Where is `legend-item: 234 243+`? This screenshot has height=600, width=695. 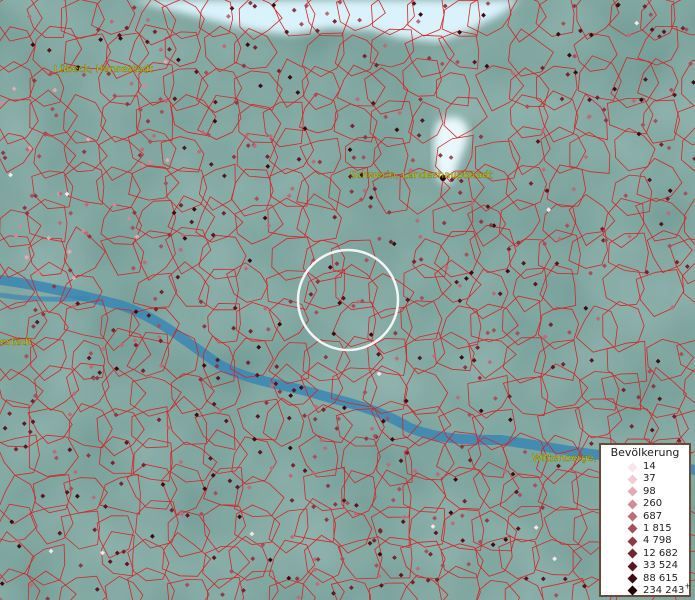 legend-item: 234 243+ is located at coordinates (646, 589).